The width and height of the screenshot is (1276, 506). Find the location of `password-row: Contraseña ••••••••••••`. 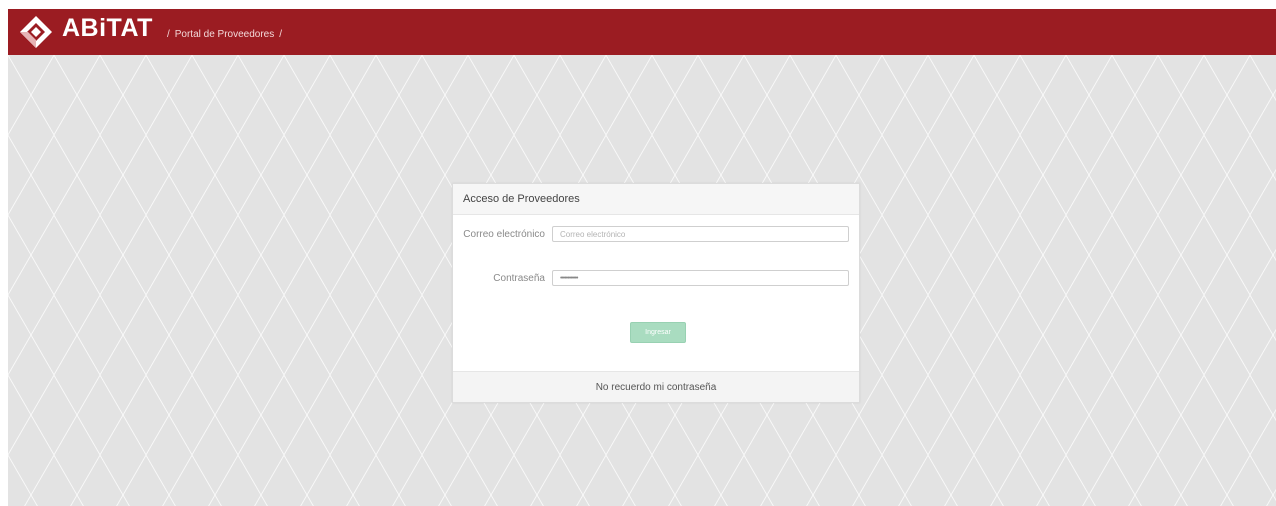

password-row: Contraseña •••••••••••• is located at coordinates (656, 278).